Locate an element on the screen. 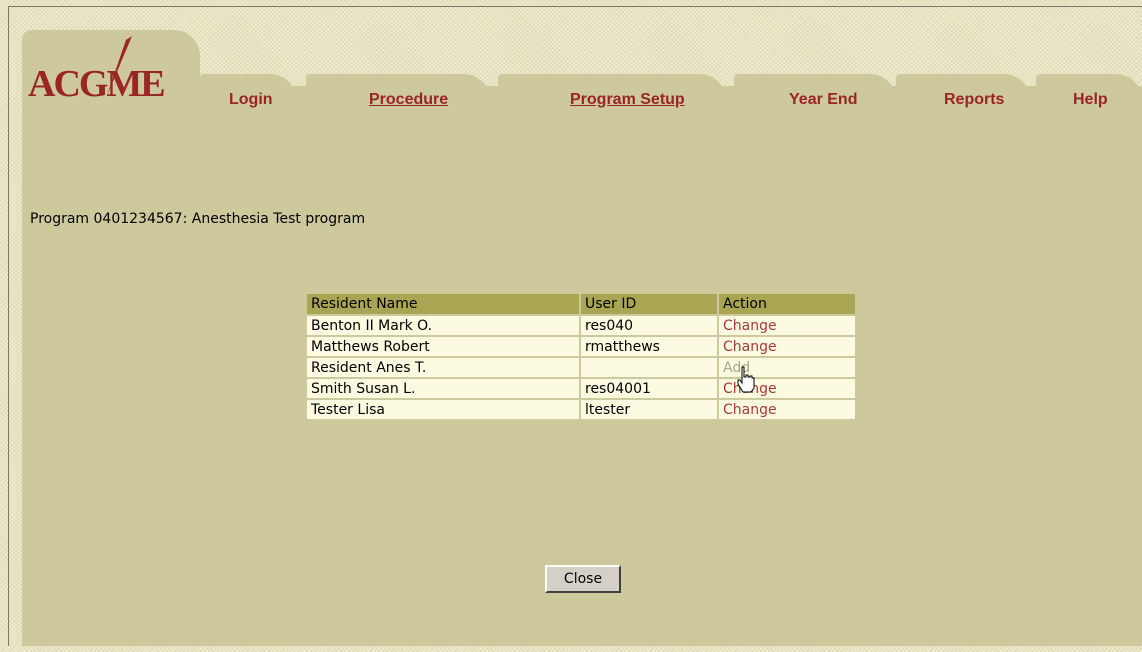 The height and width of the screenshot is (652, 1142). resident-name-cell: Matthews Robert is located at coordinates (443, 346).